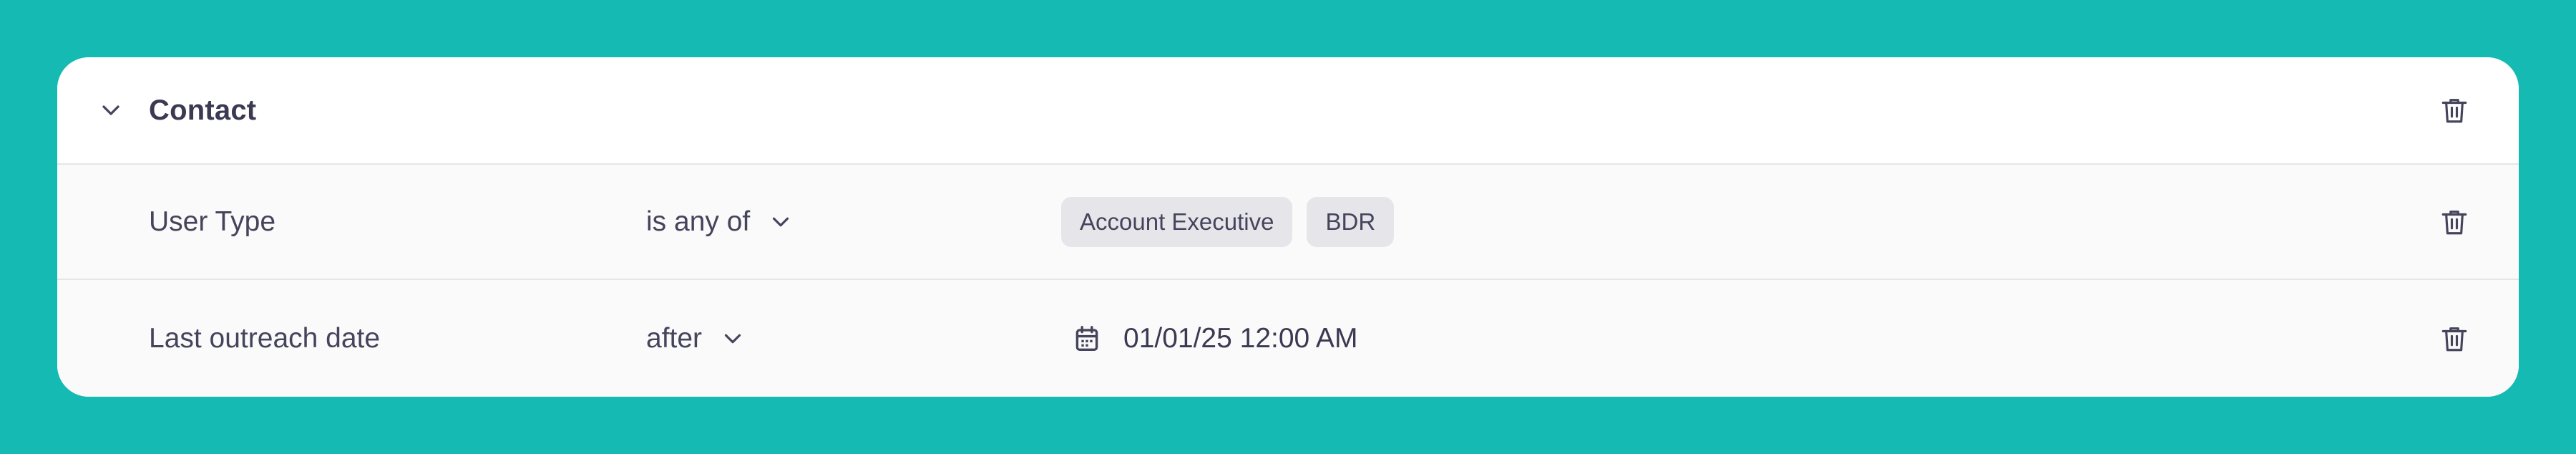 This screenshot has height=454, width=2576. What do you see at coordinates (1240, 338) in the screenshot?
I see `date-value-text: 01/01/25 12:00 AM` at bounding box center [1240, 338].